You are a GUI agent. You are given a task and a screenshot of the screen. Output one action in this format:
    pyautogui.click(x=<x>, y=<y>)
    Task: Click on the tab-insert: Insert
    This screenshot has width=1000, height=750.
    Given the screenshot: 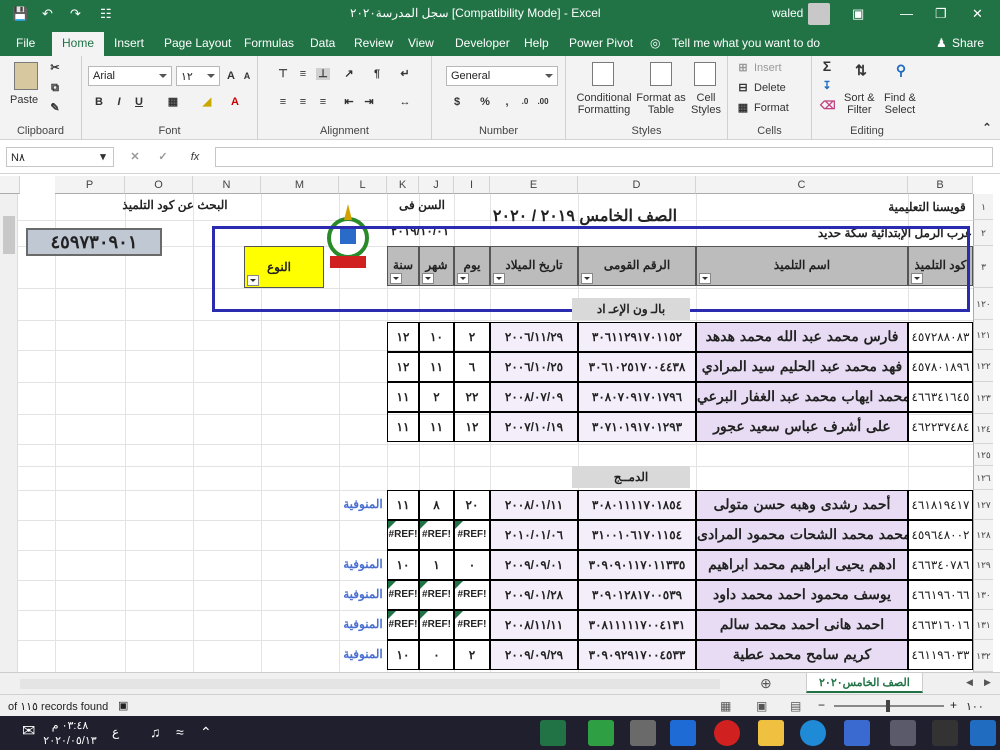 What is the action you would take?
    pyautogui.click(x=129, y=43)
    